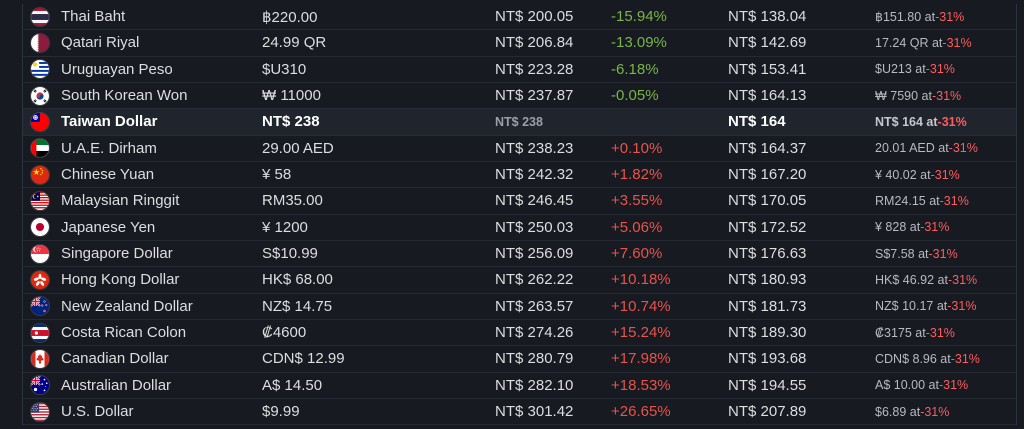  Describe the element at coordinates (921, 121) in the screenshot. I see `discount-info: NT$ 164 at -31%` at that location.